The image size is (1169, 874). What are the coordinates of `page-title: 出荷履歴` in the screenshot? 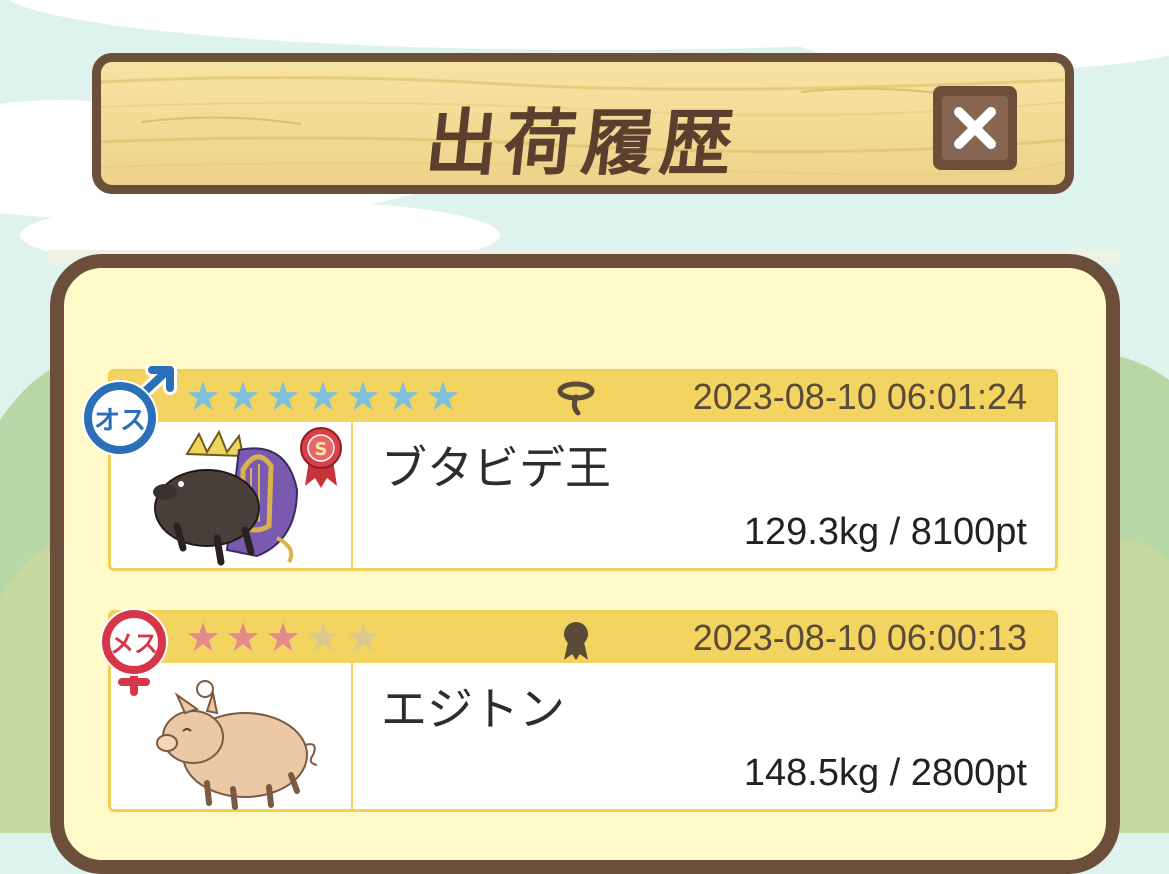 It's located at (582, 143).